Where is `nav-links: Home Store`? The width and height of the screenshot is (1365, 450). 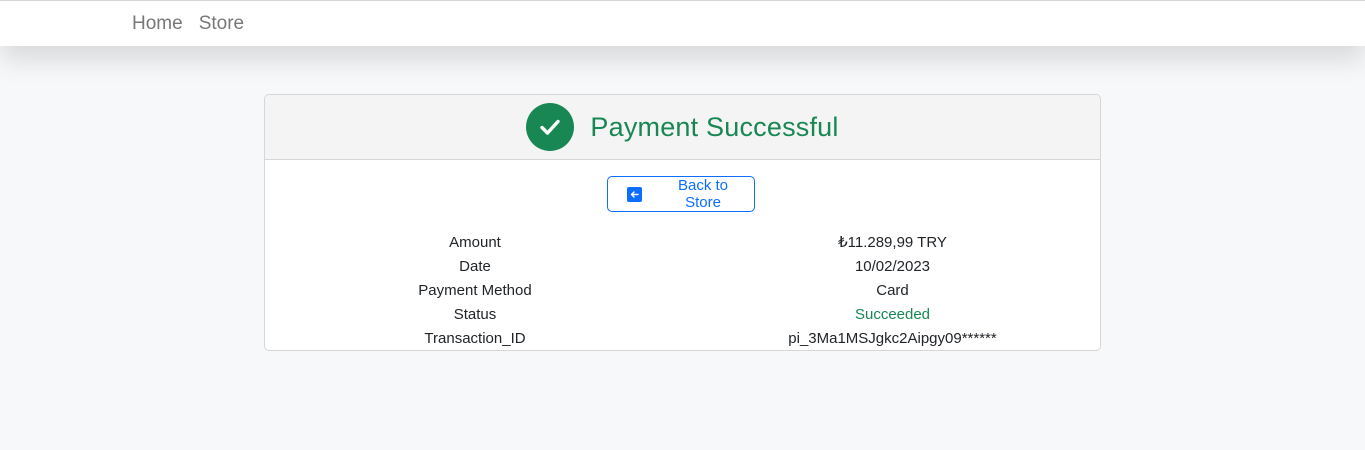
nav-links: Home Store is located at coordinates (196, 23).